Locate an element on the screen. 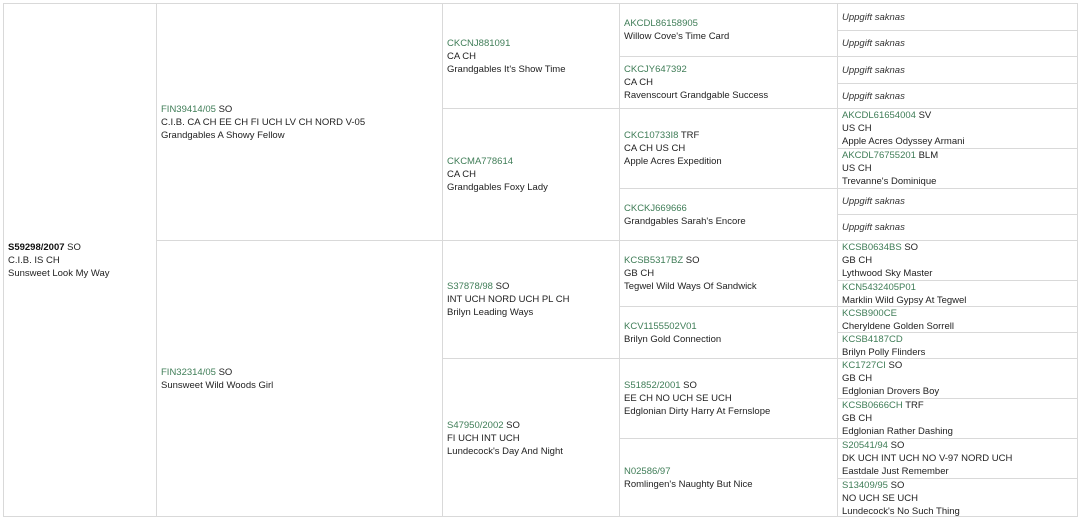 This screenshot has width=1080, height=520. dog-name: Willow Cove's Time Card is located at coordinates (677, 36).